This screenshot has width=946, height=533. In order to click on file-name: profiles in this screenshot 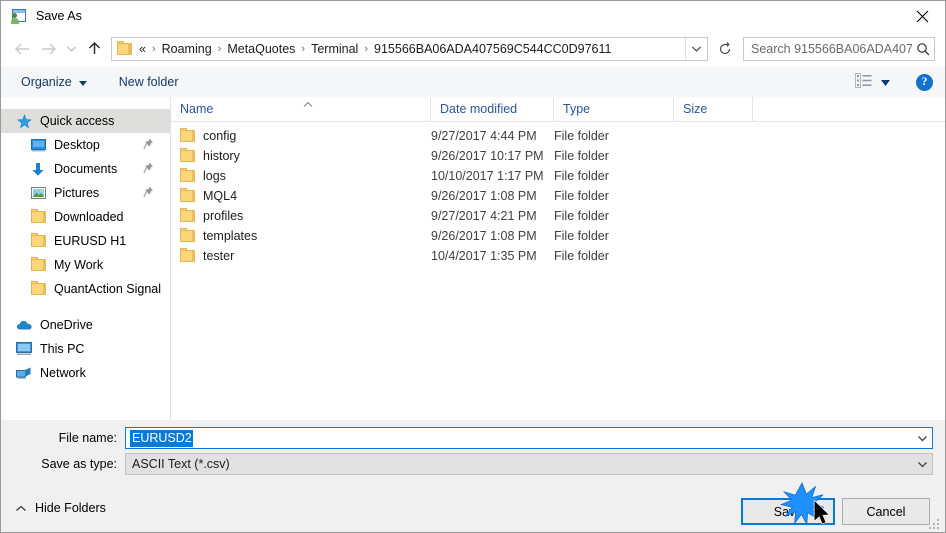, I will do `click(223, 216)`.